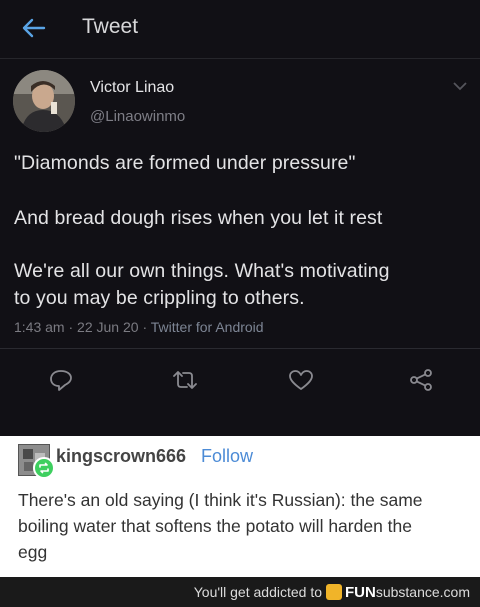  Describe the element at coordinates (423, 592) in the screenshot. I see `watermark-brand-suffix: substance.com` at that location.